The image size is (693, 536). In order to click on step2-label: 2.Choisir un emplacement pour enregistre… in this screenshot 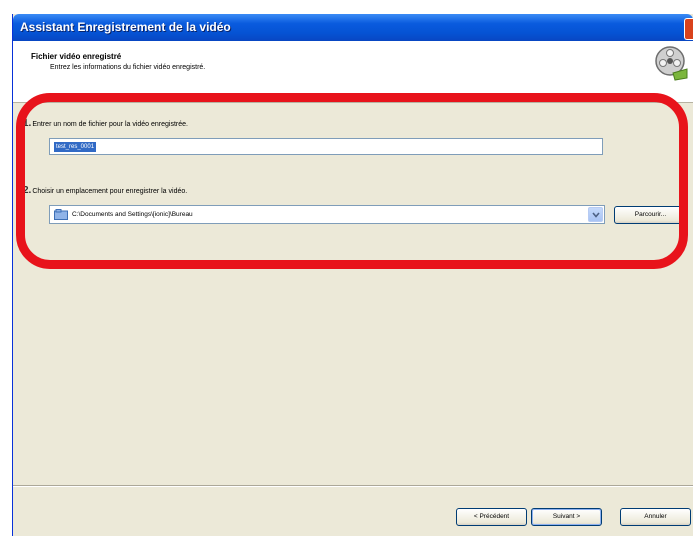, I will do `click(105, 190)`.